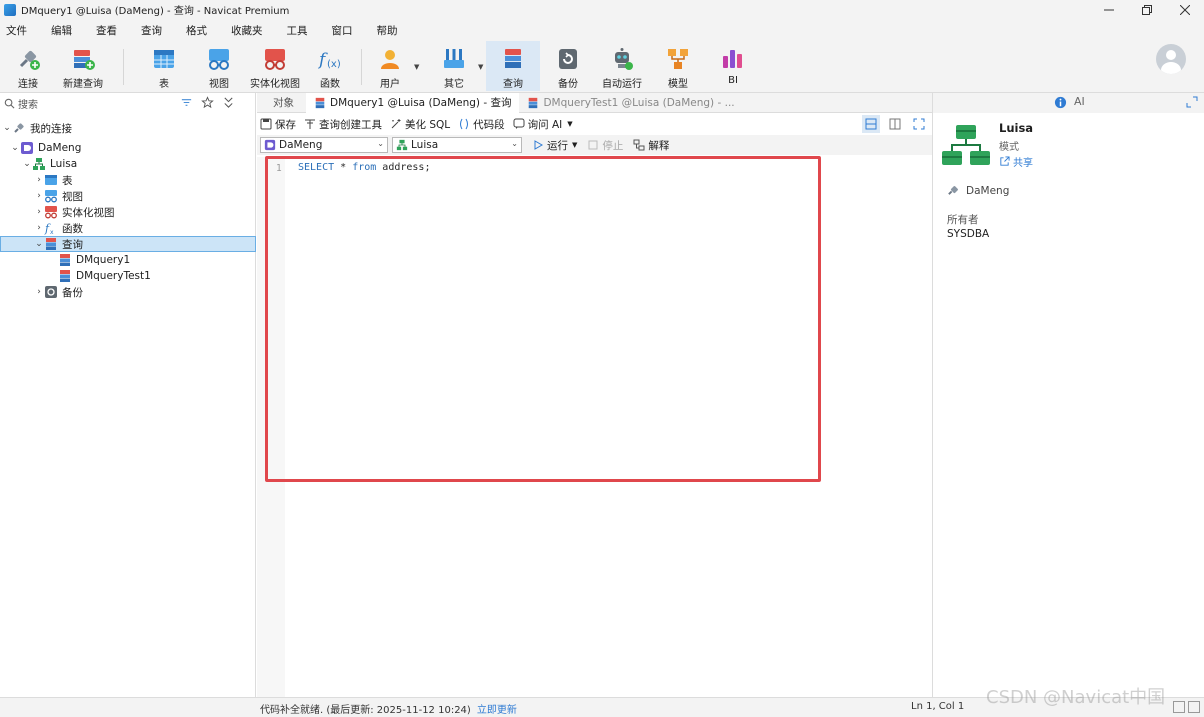  What do you see at coordinates (1079, 101) in the screenshot?
I see `ai-tab: AI` at bounding box center [1079, 101].